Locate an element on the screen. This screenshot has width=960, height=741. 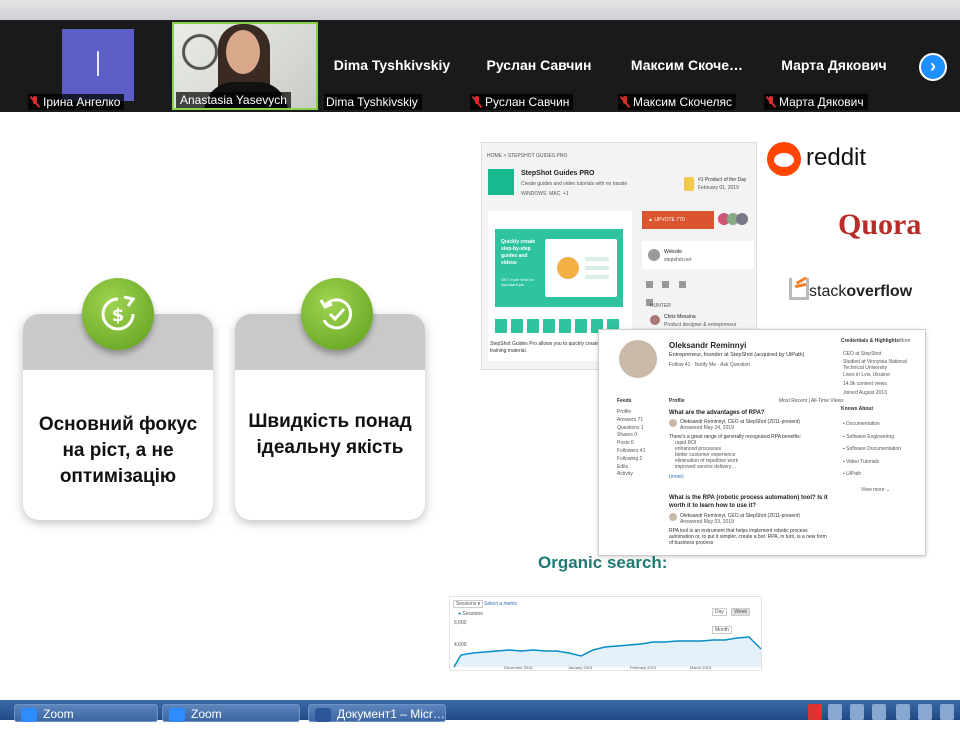
participant-tile: Руслан Савчин Руслан Савчин is located at coordinates (539, 67).